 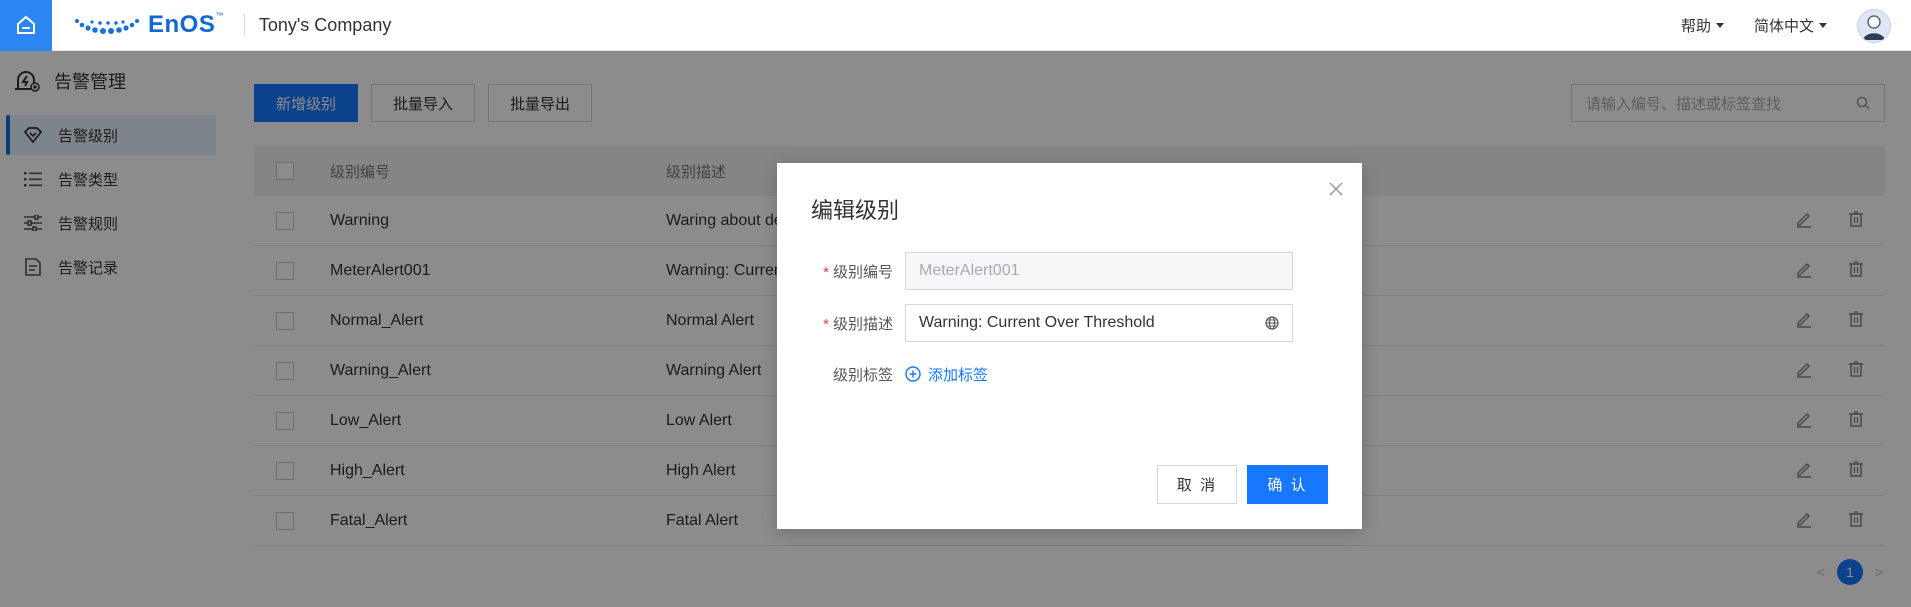 I want to click on cancel-button: 取 消, so click(x=1197, y=484).